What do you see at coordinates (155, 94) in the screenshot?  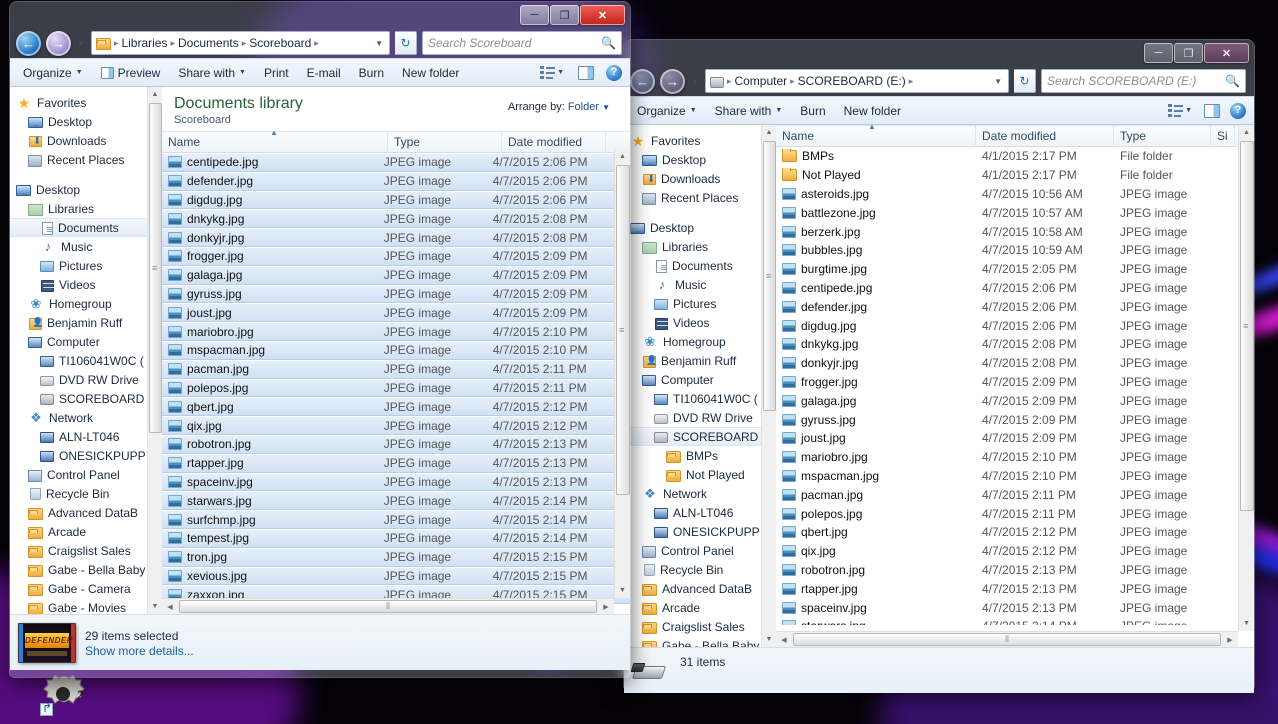 I see `scroll-up-arrow-icon: ▲` at bounding box center [155, 94].